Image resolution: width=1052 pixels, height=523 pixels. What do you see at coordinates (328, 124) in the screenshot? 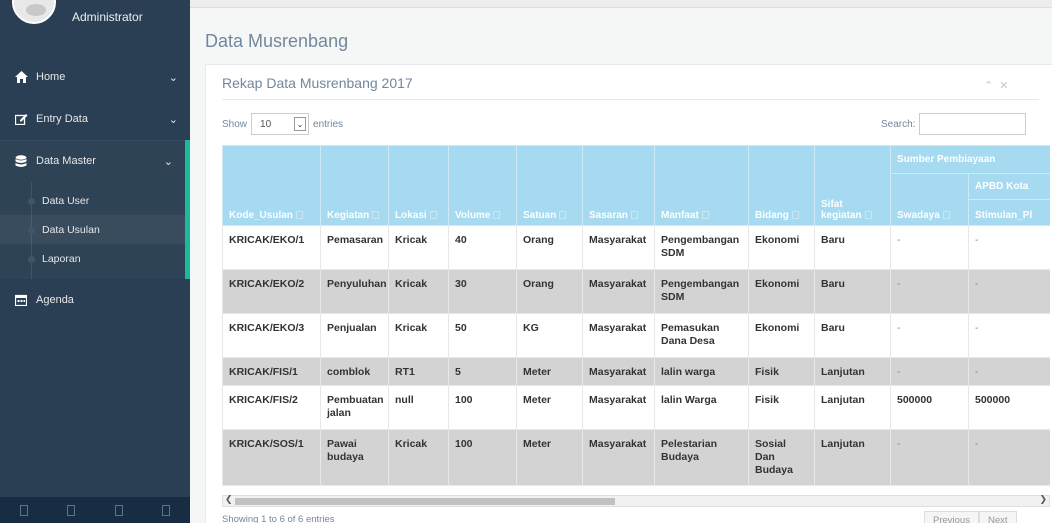
I see `entries-label: entries` at bounding box center [328, 124].